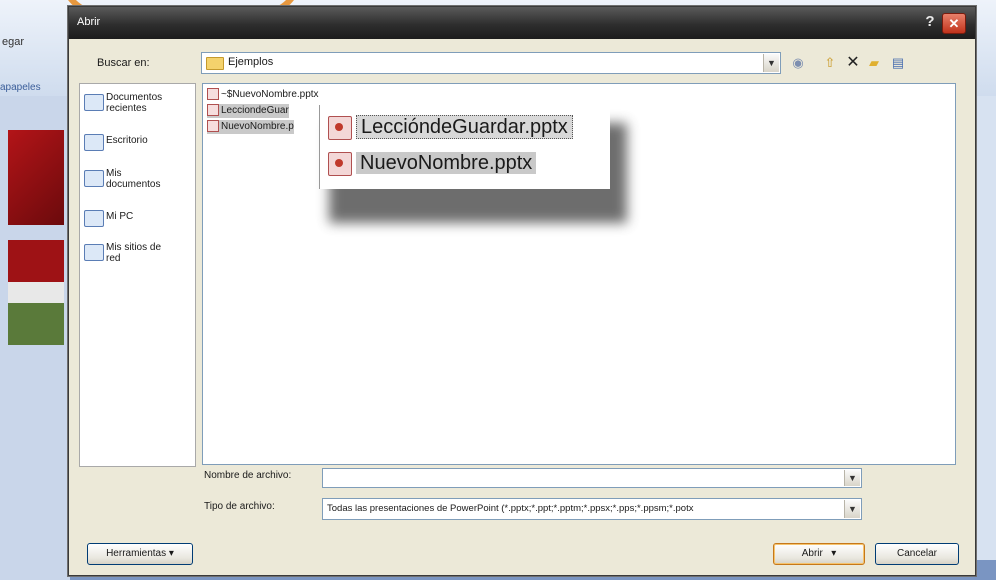 This screenshot has width=996, height=580. I want to click on network-places-icon, so click(94, 252).